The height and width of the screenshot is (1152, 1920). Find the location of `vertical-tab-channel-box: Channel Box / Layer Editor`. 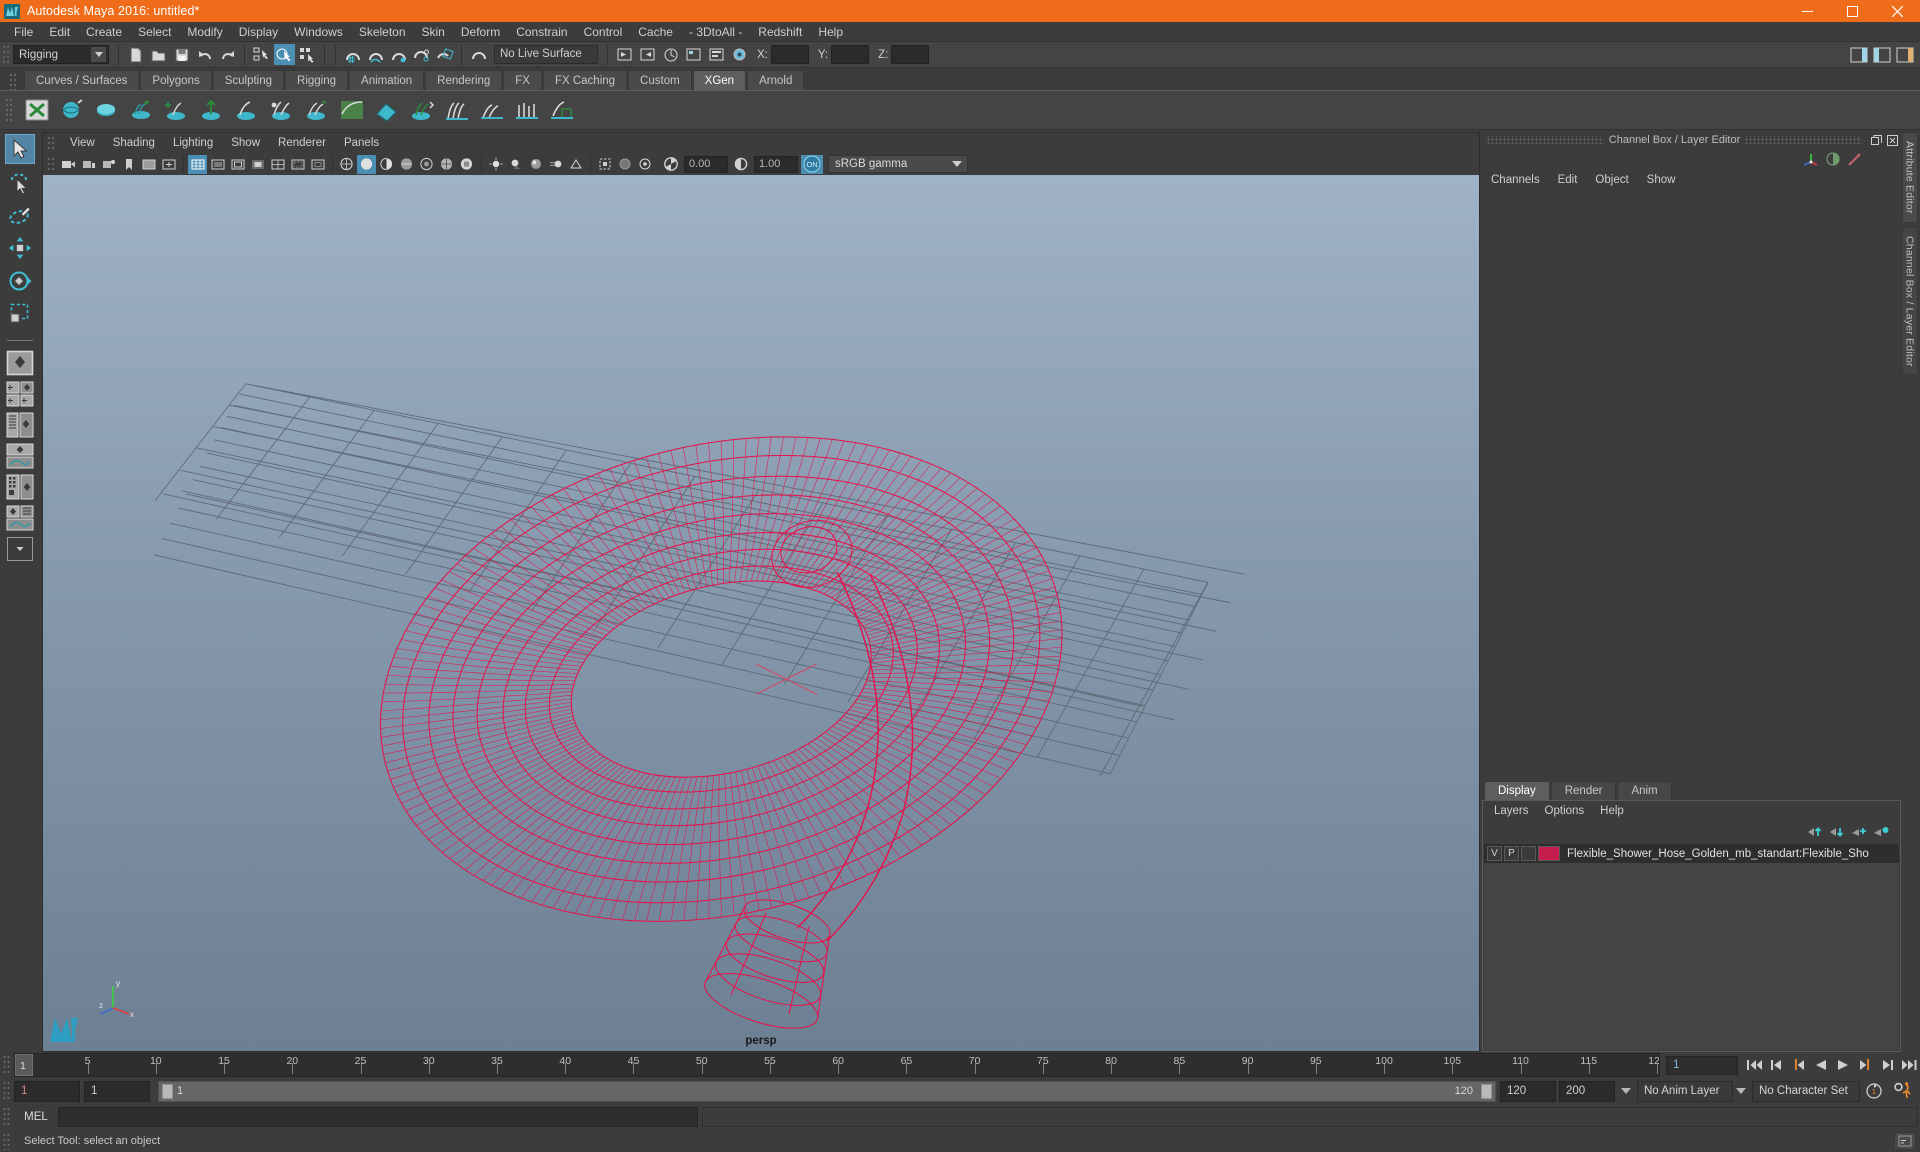

vertical-tab-channel-box: Channel Box / Layer Editor is located at coordinates (1909, 301).